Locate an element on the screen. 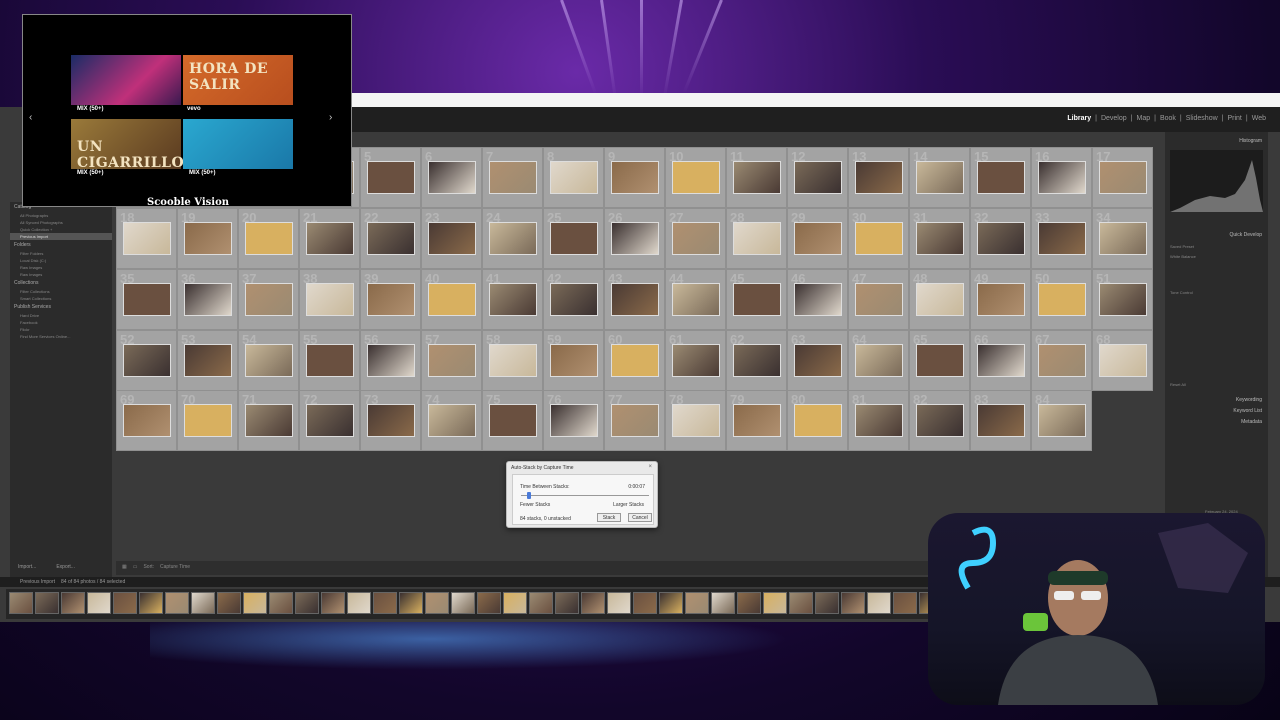 This screenshot has height=720, width=1280. photo-cell: 65 is located at coordinates (939, 360).